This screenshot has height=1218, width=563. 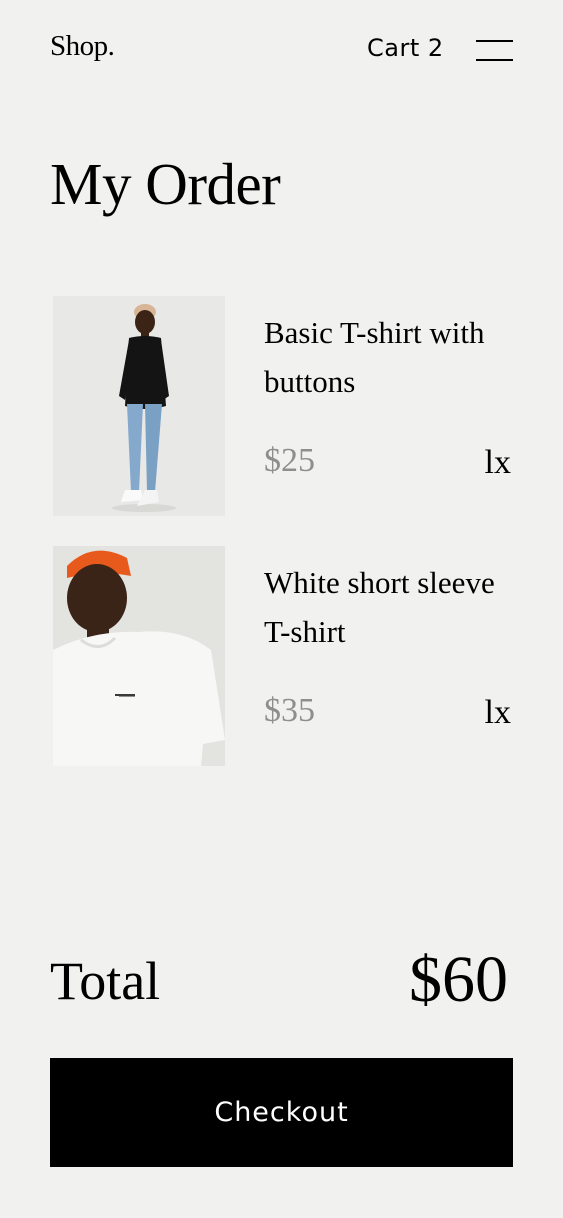 I want to click on product-photo-black-sweater, so click(x=139, y=406).